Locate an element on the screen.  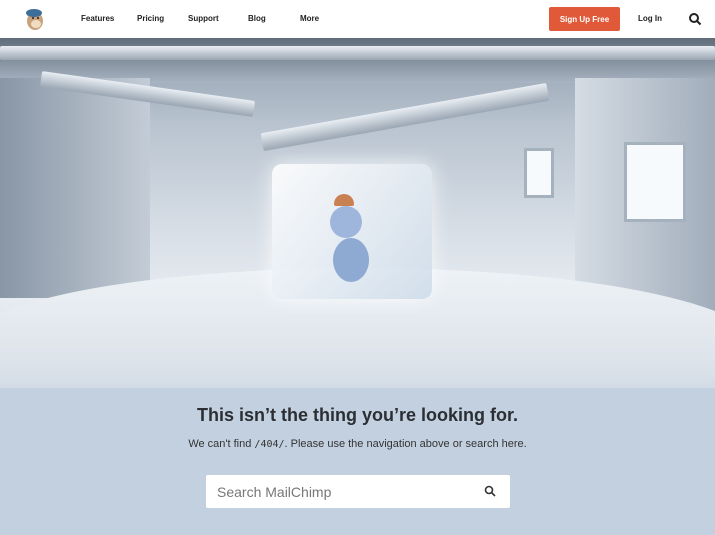
nav-blog: Blog is located at coordinates (257, 18).